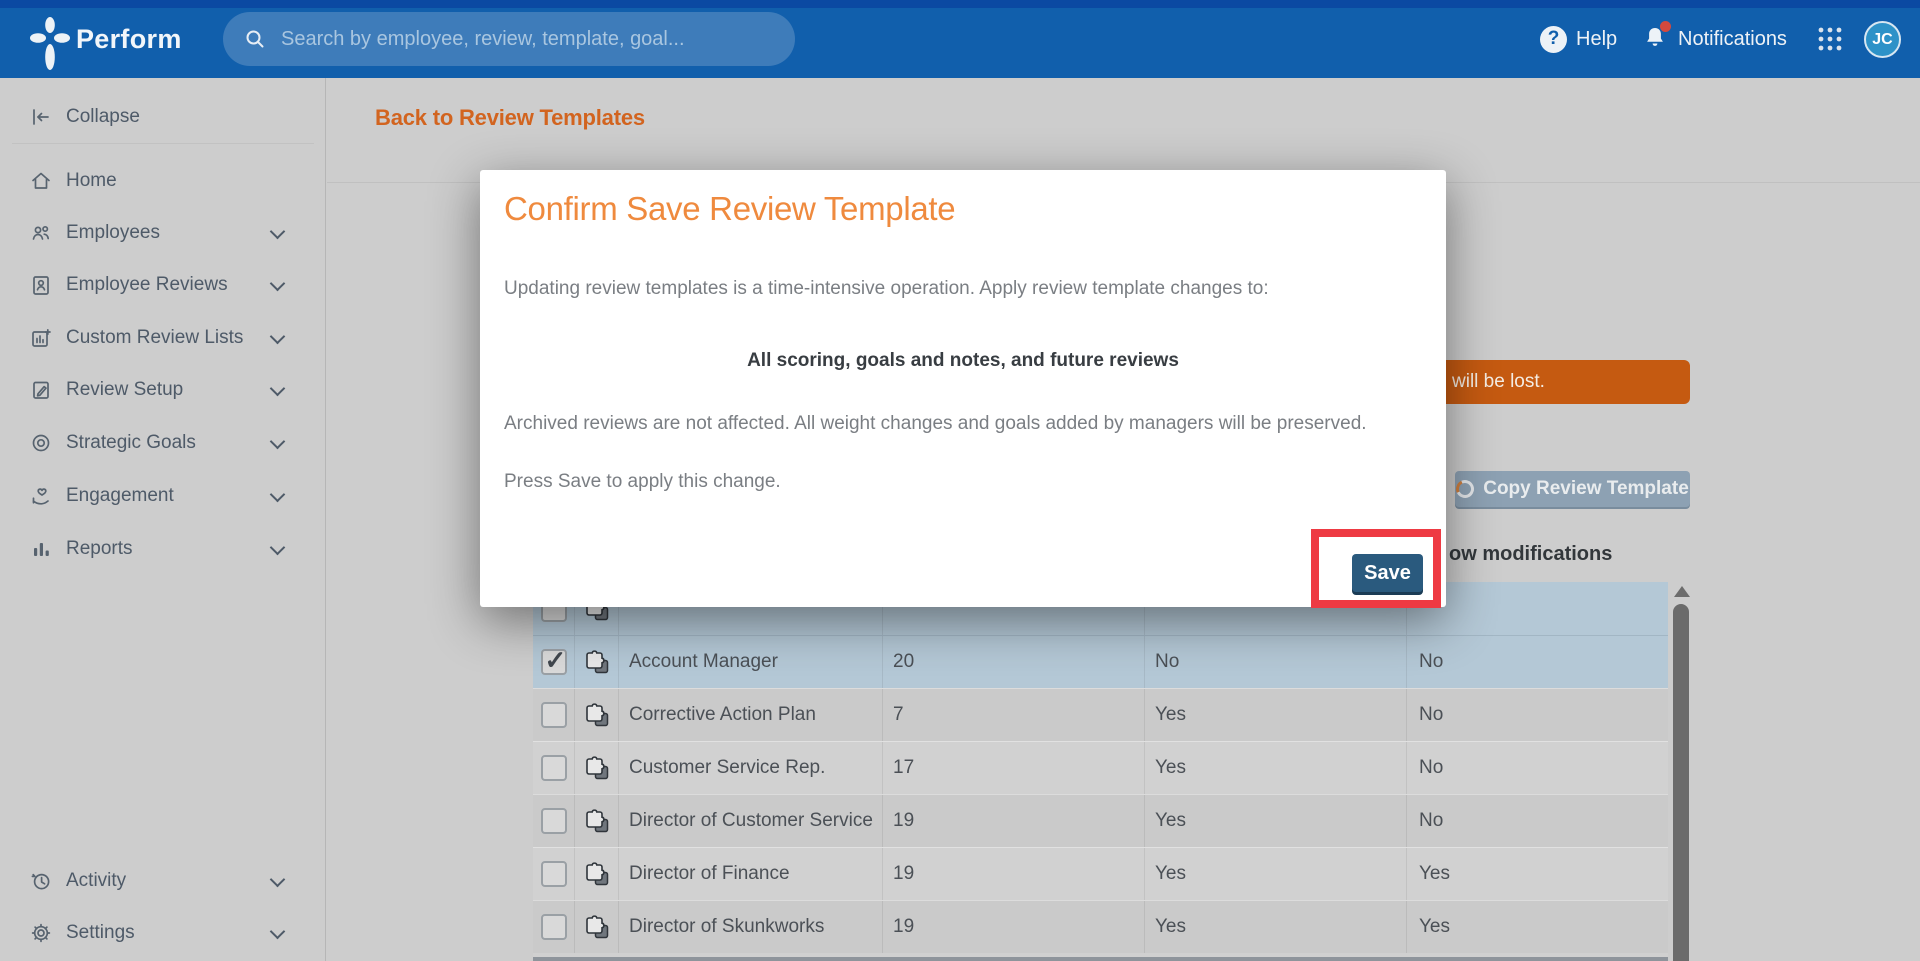  What do you see at coordinates (1013, 768) in the screenshot?
I see `template-count: 17` at bounding box center [1013, 768].